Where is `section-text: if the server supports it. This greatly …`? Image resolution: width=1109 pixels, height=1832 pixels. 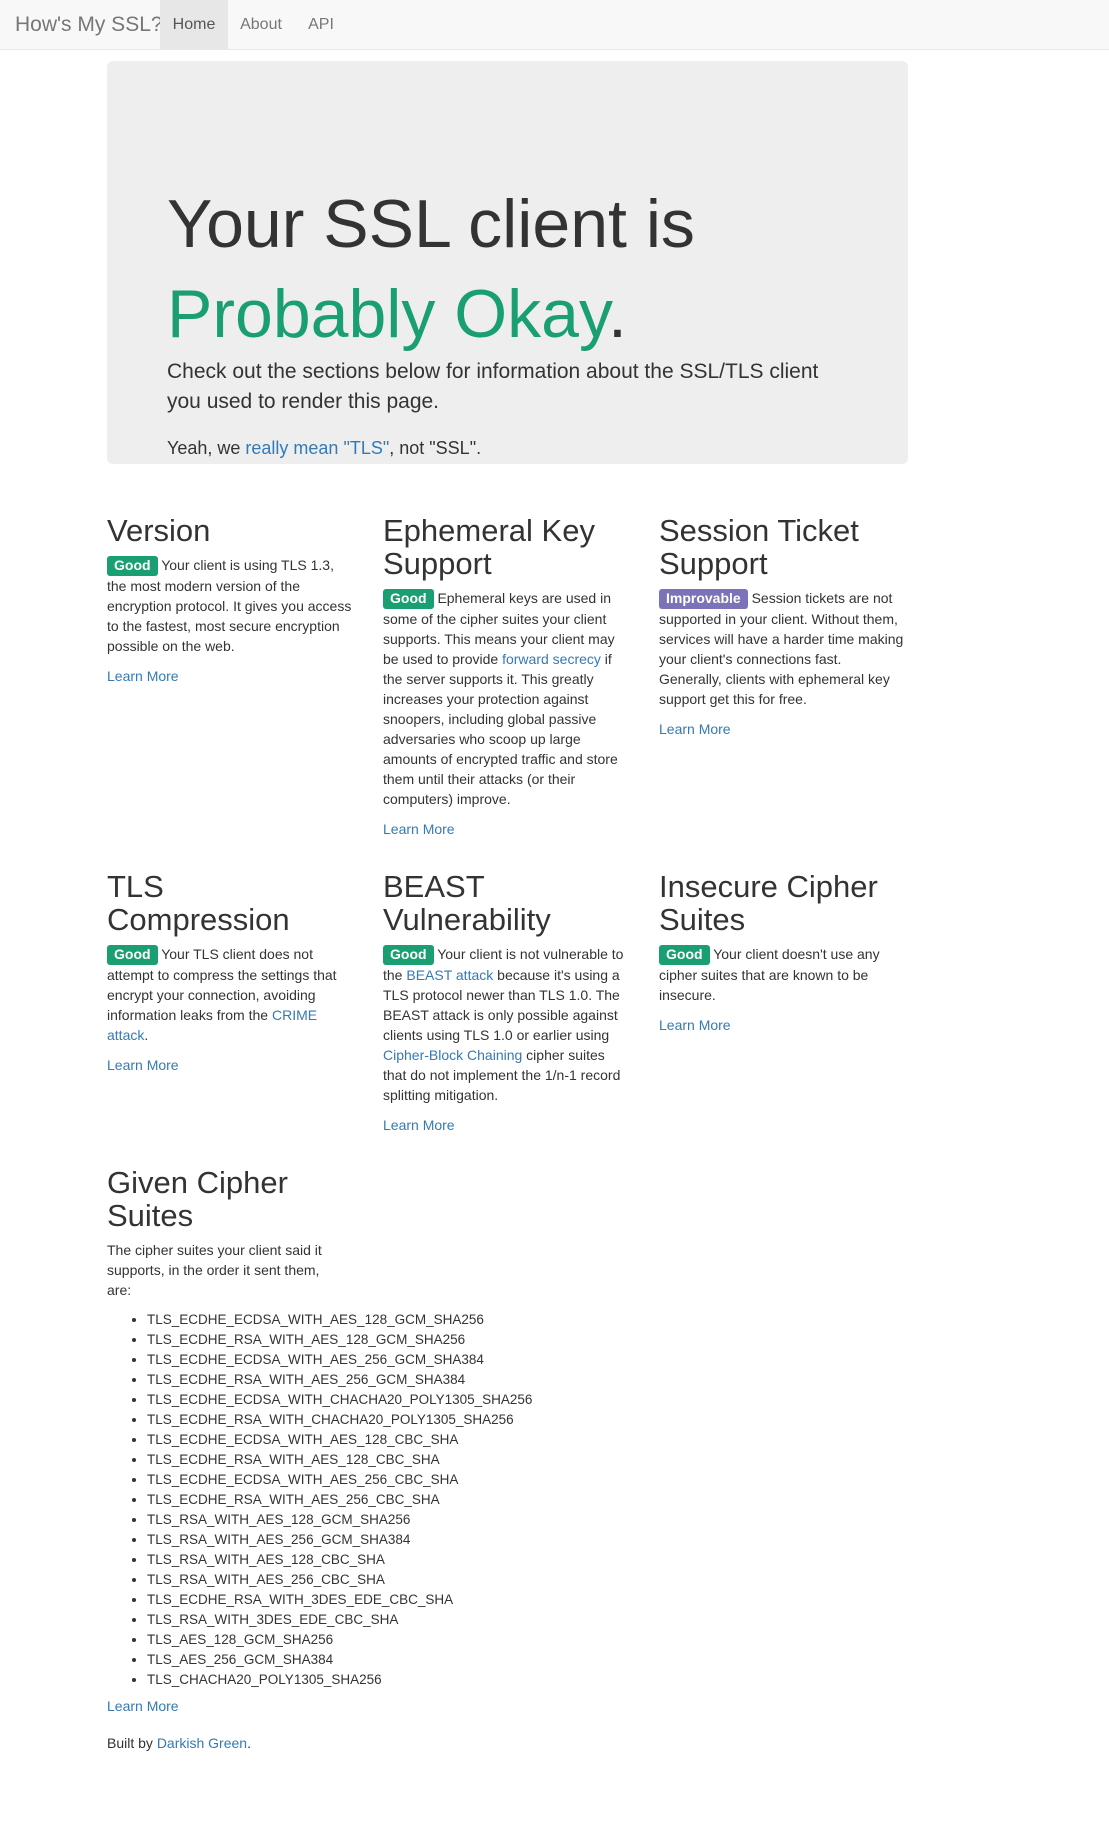 section-text: if the server supports it. This greatly … is located at coordinates (500, 729).